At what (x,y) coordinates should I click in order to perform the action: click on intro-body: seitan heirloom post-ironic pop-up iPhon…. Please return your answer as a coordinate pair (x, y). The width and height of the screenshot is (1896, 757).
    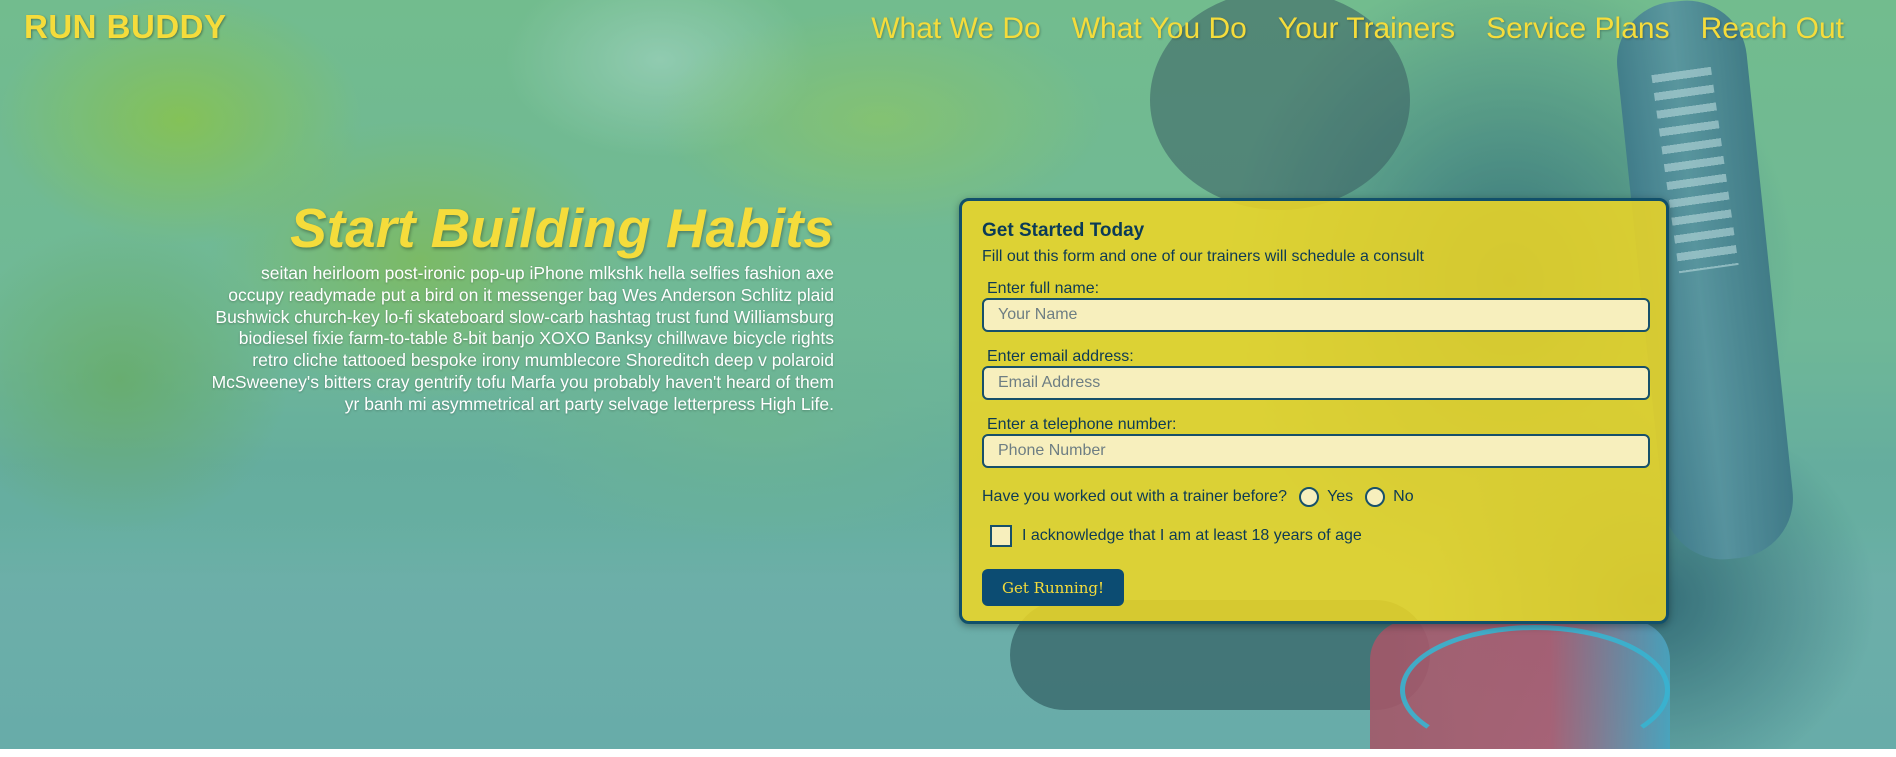
    Looking at the image, I should click on (522, 338).